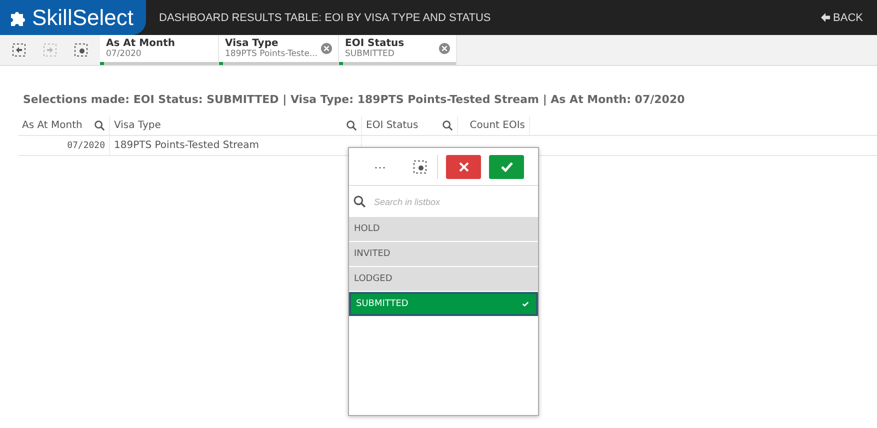 This screenshot has width=877, height=428. What do you see at coordinates (443, 254) in the screenshot?
I see `listbox-item: INVITED` at bounding box center [443, 254].